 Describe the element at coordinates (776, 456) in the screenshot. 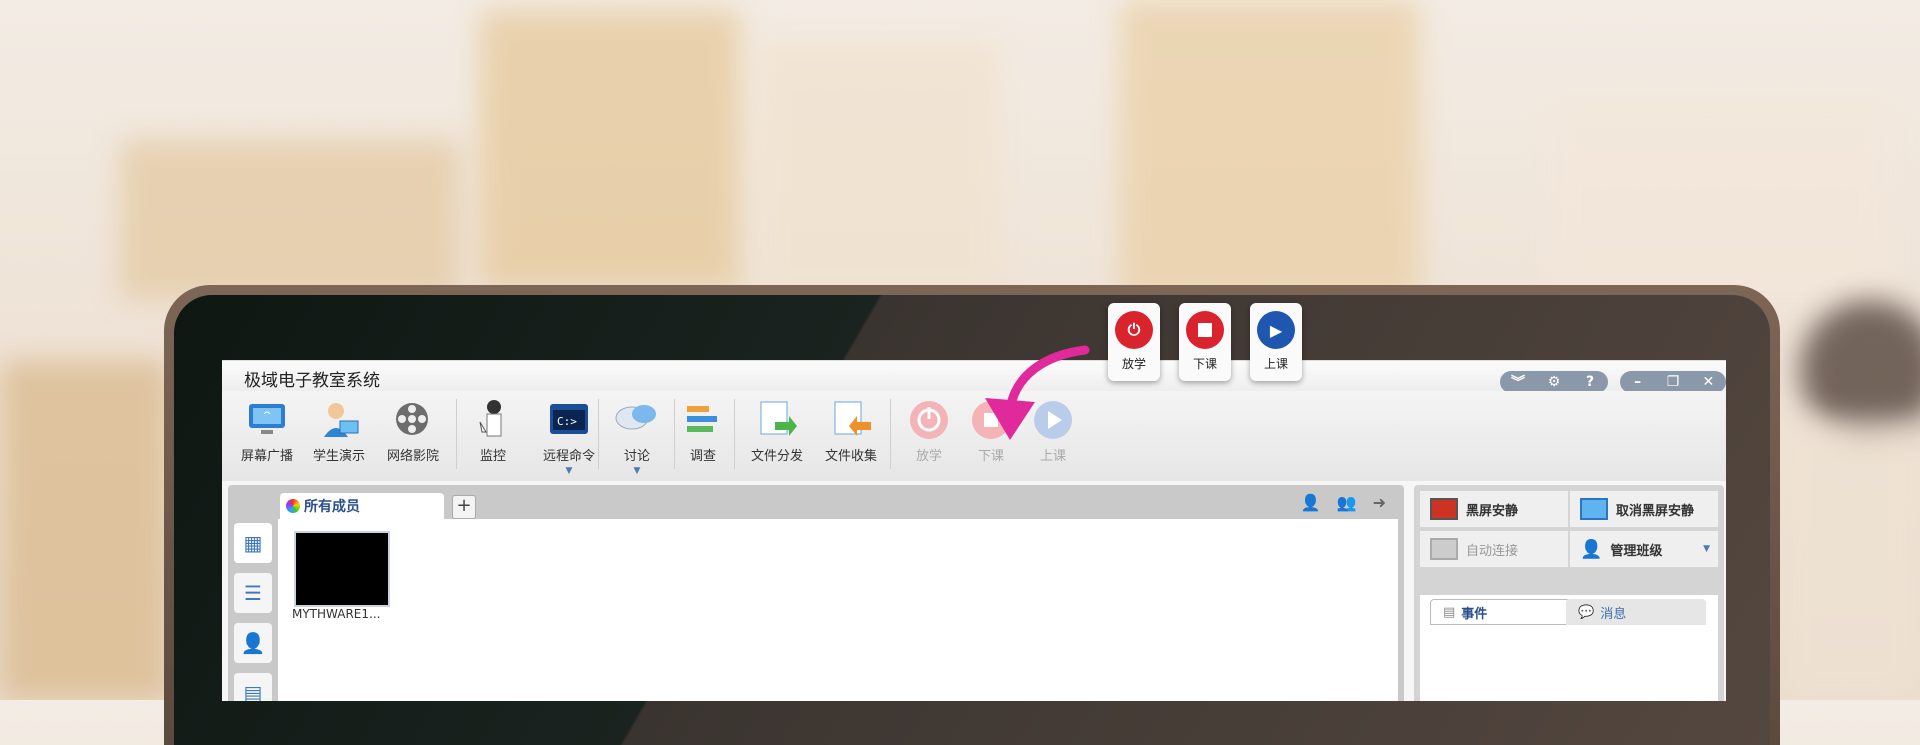

I see `file-distribute-label: 文件分发` at that location.